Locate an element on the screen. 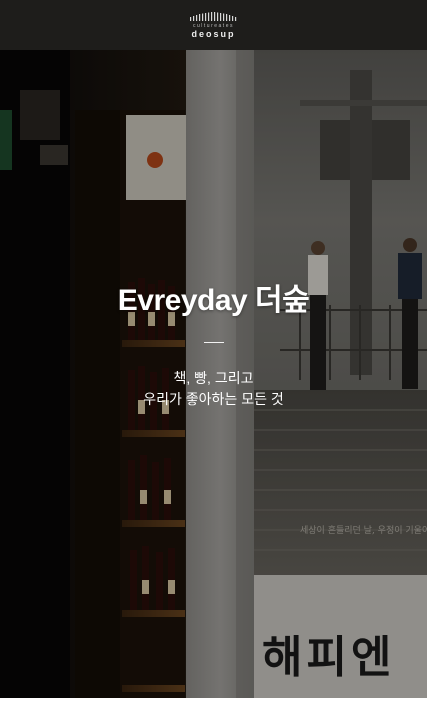 The image size is (427, 701). hero-tagline-line-1: 책, 빵, 그리고 is located at coordinates (213, 378).